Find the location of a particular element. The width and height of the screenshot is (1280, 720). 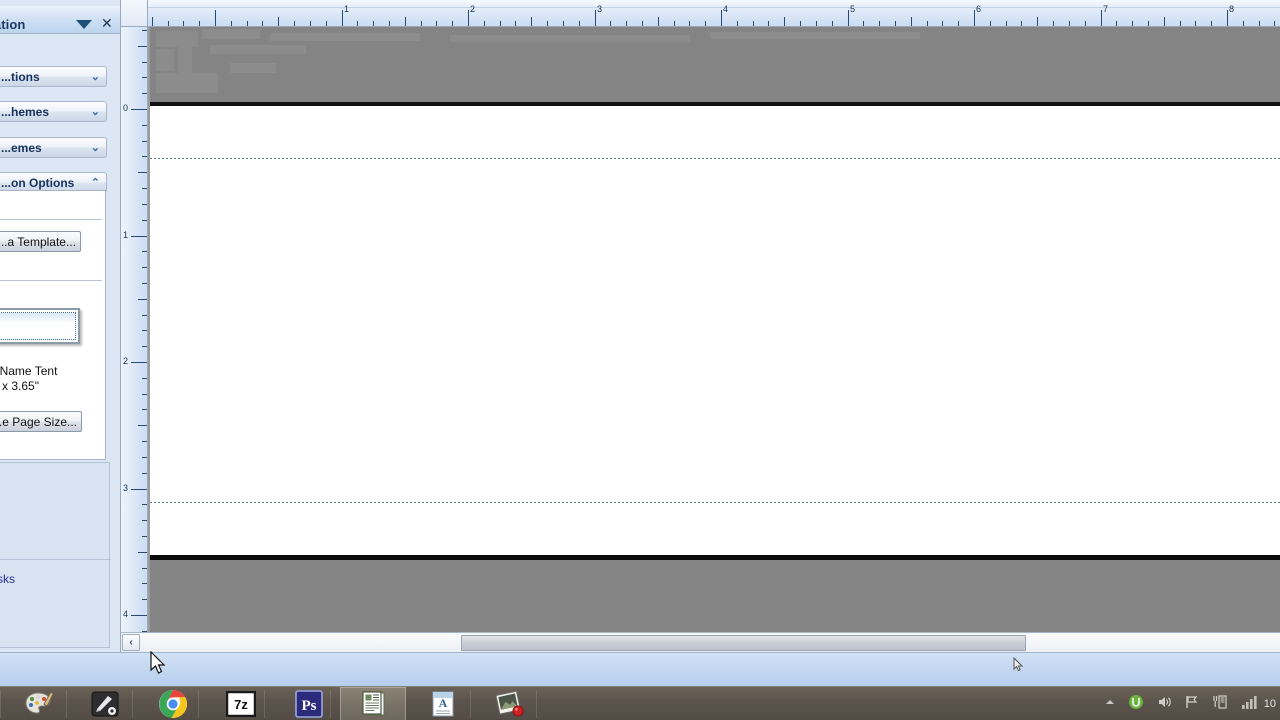

selected-layout-swatch is located at coordinates (40, 326).